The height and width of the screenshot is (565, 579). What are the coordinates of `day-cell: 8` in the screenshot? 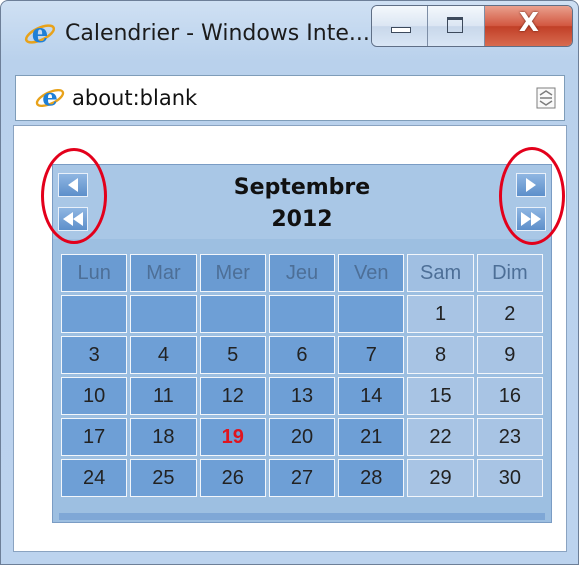 It's located at (440, 355).